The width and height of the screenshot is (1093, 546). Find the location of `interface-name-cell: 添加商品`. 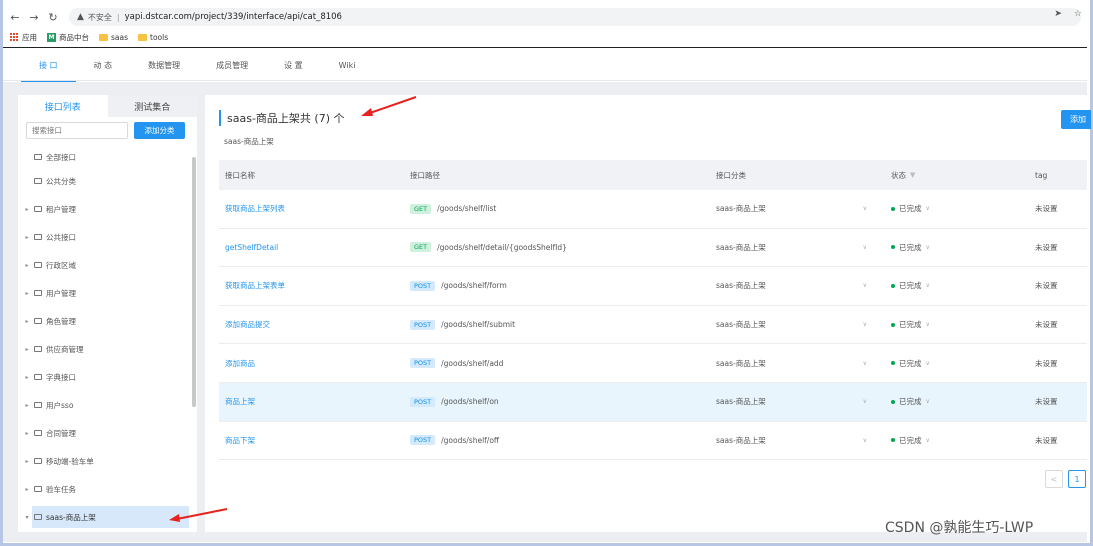

interface-name-cell: 添加商品 is located at coordinates (311, 363).